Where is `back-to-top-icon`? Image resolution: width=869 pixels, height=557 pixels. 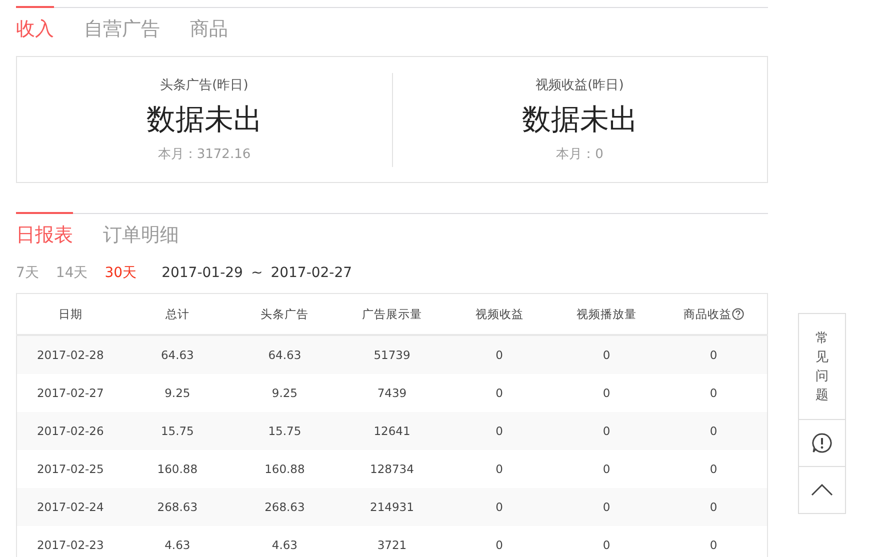
back-to-top-icon is located at coordinates (822, 490).